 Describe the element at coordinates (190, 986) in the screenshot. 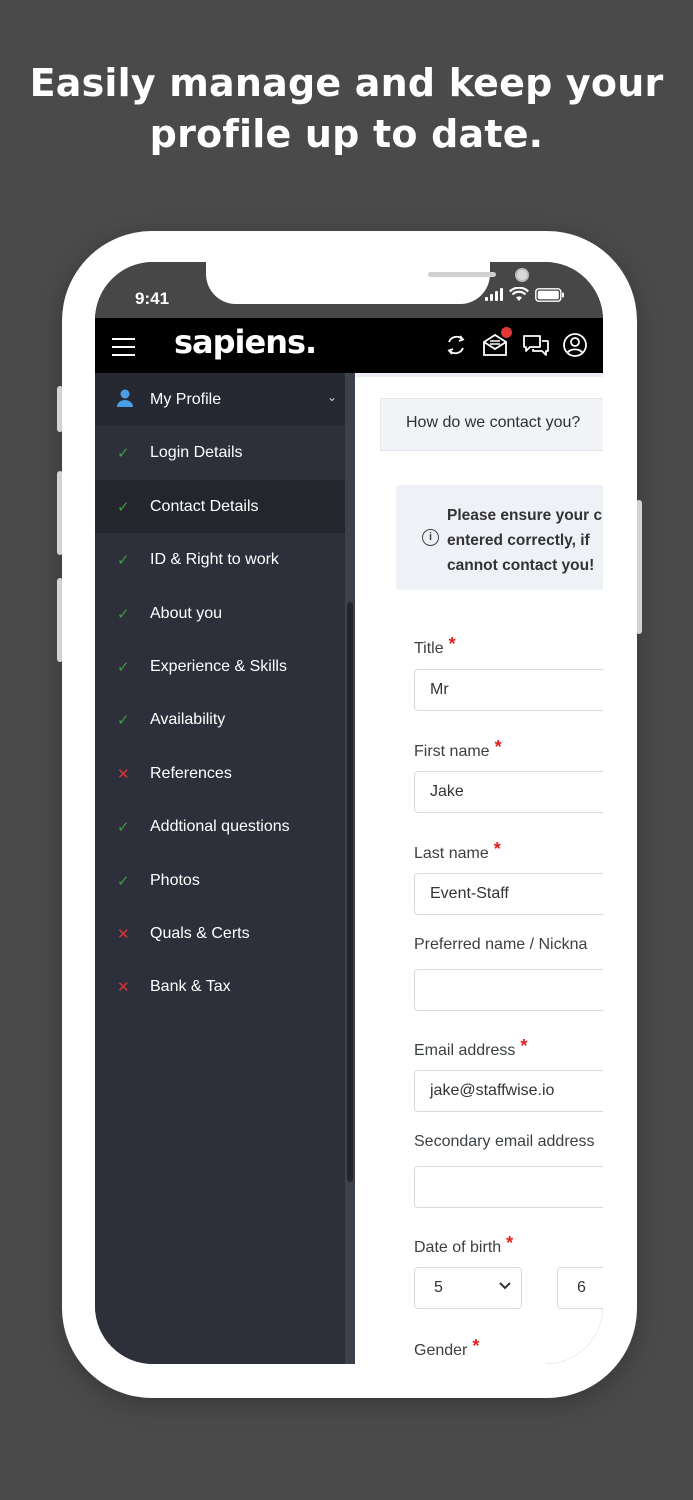

I see `sidebar-item-label: Bank & Tax` at that location.